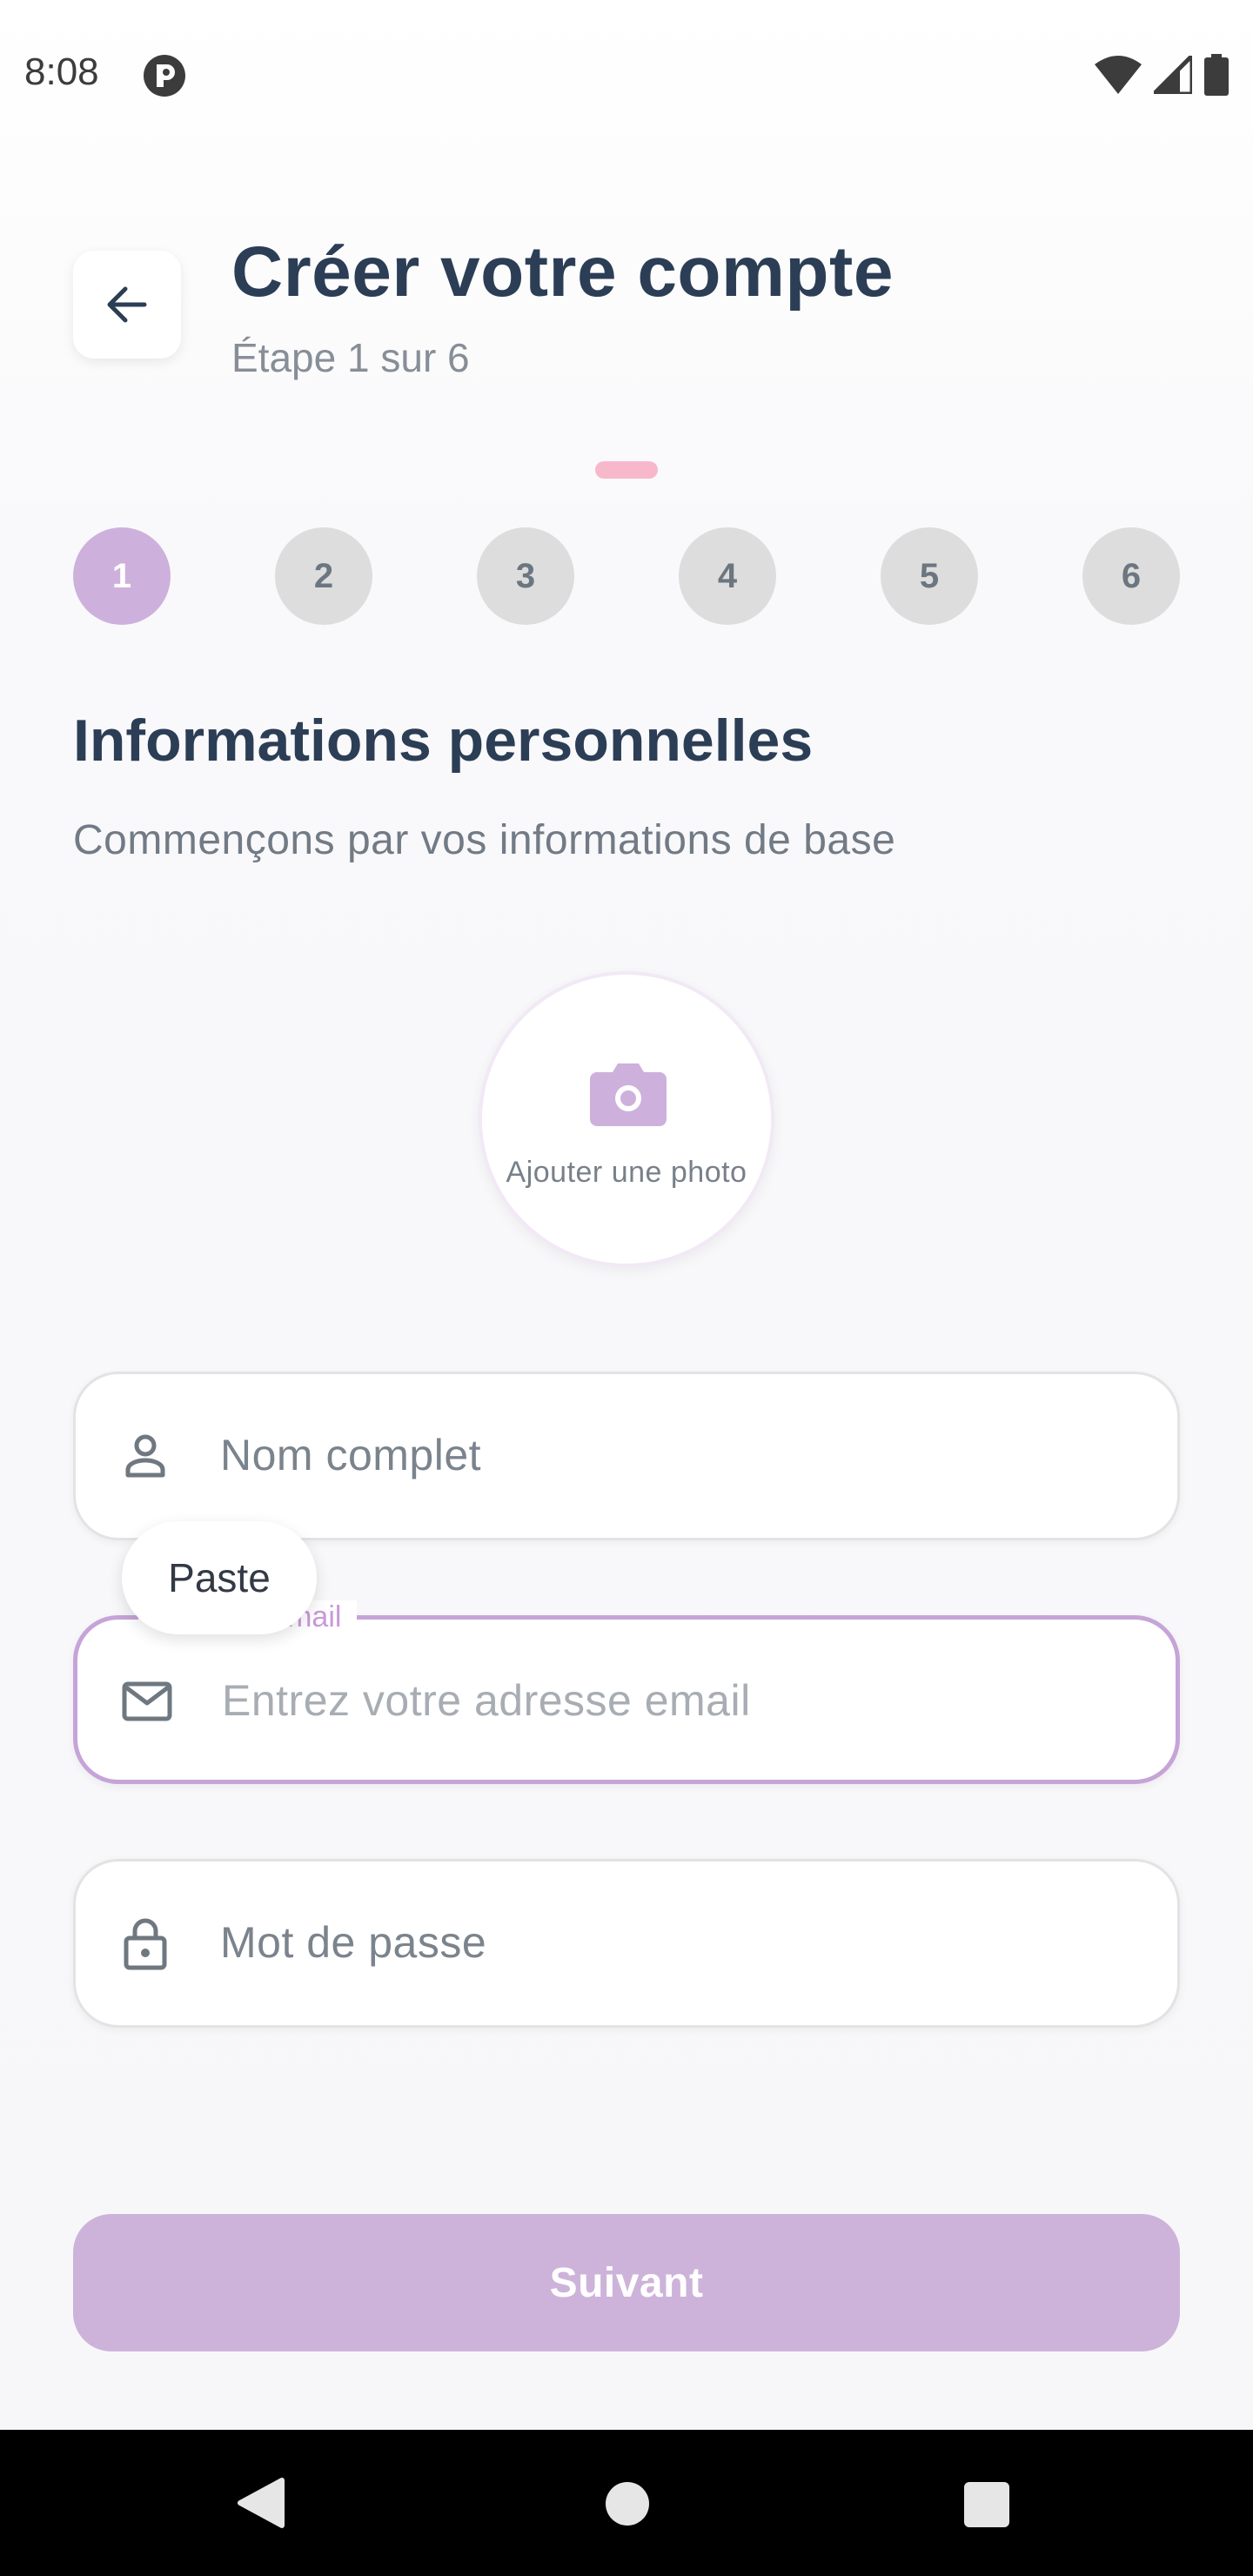 This screenshot has height=2576, width=1253. What do you see at coordinates (485, 840) in the screenshot?
I see `section-subtitle: Commençons par vos informations de base` at bounding box center [485, 840].